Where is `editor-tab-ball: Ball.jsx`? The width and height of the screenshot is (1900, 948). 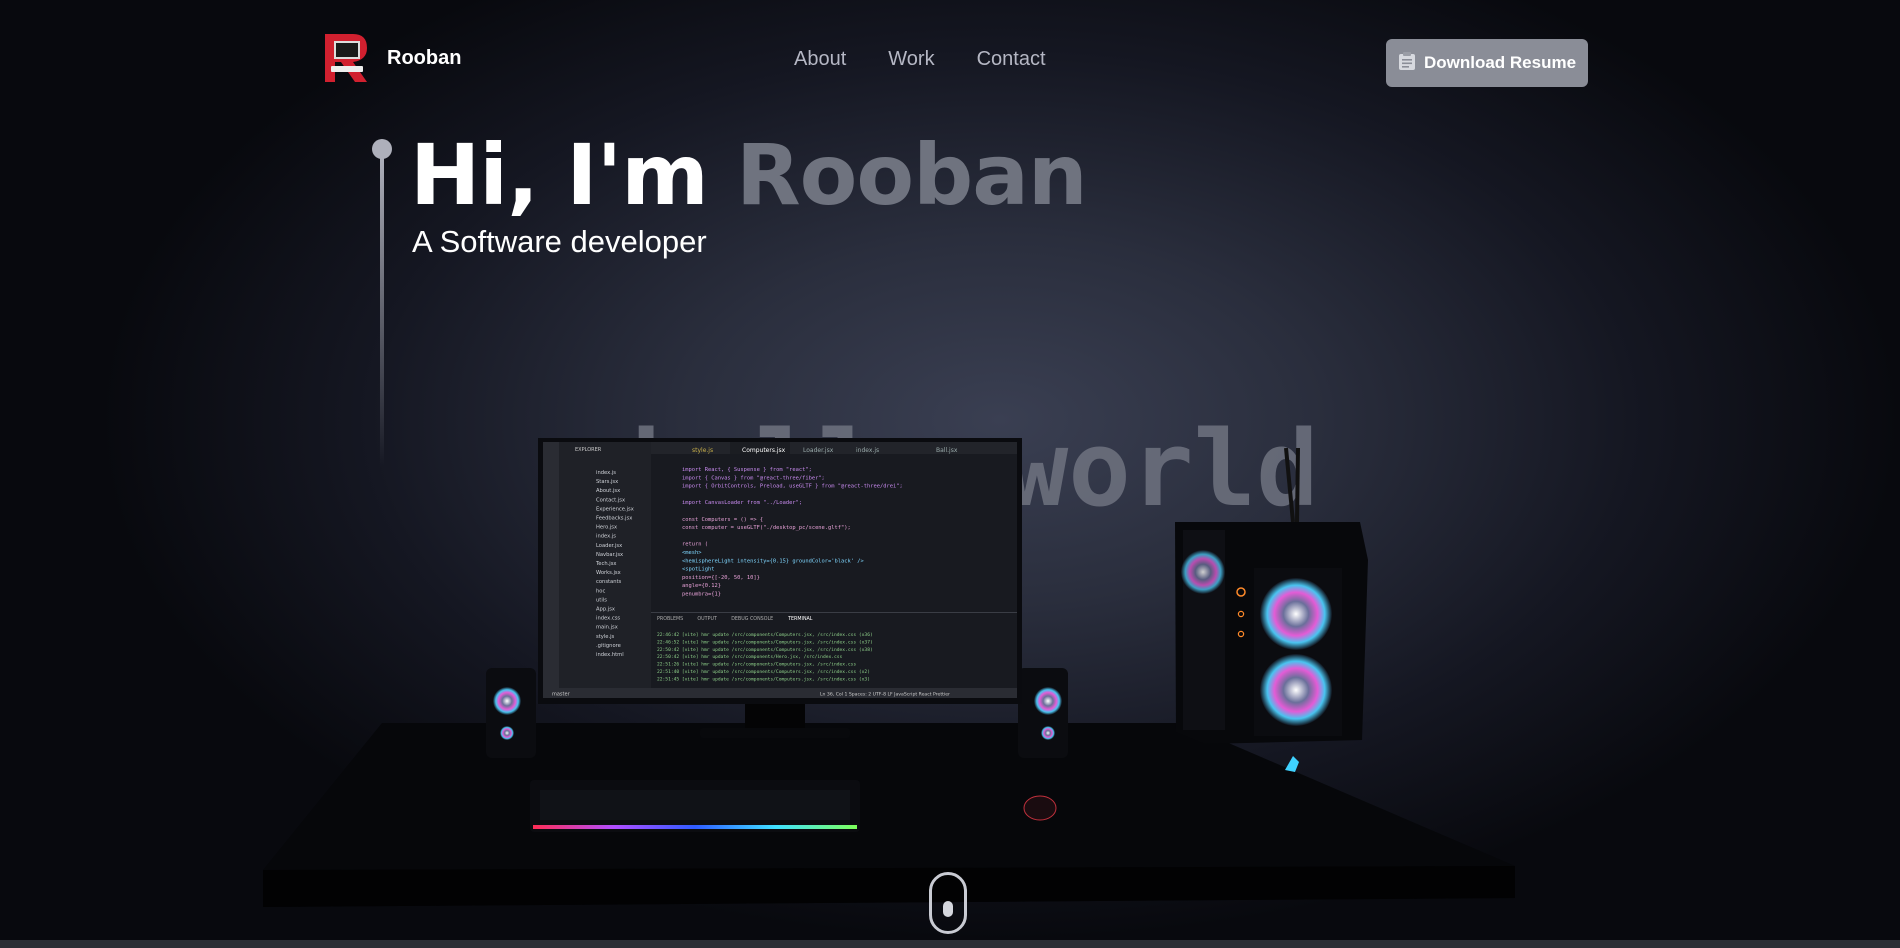 editor-tab-ball: Ball.jsx is located at coordinates (947, 450).